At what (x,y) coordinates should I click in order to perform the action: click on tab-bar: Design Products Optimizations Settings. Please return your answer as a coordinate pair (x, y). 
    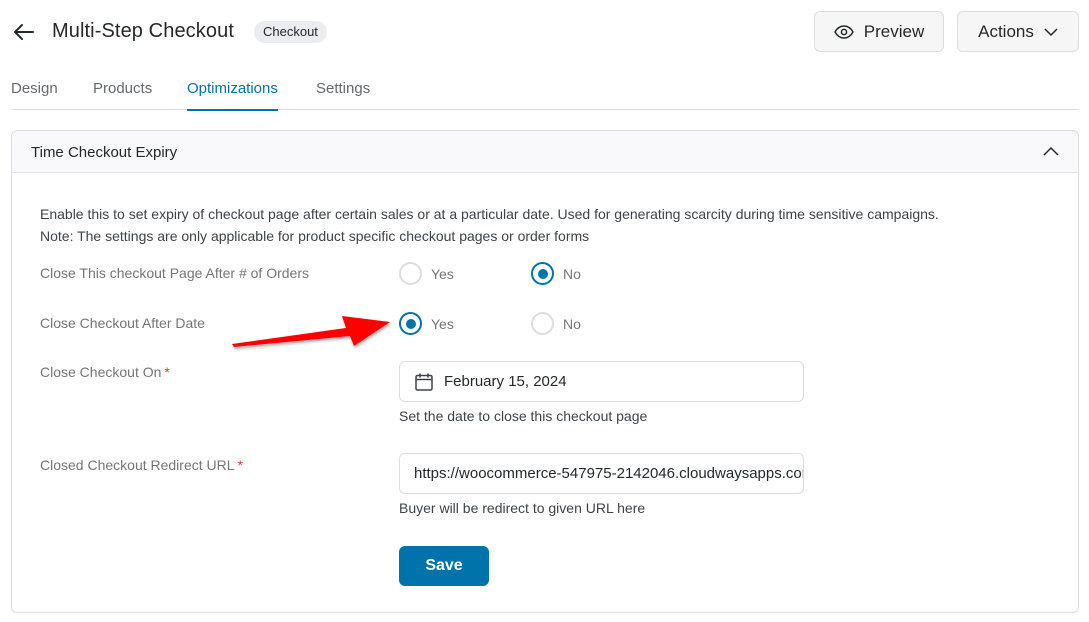
    Looking at the image, I should click on (545, 90).